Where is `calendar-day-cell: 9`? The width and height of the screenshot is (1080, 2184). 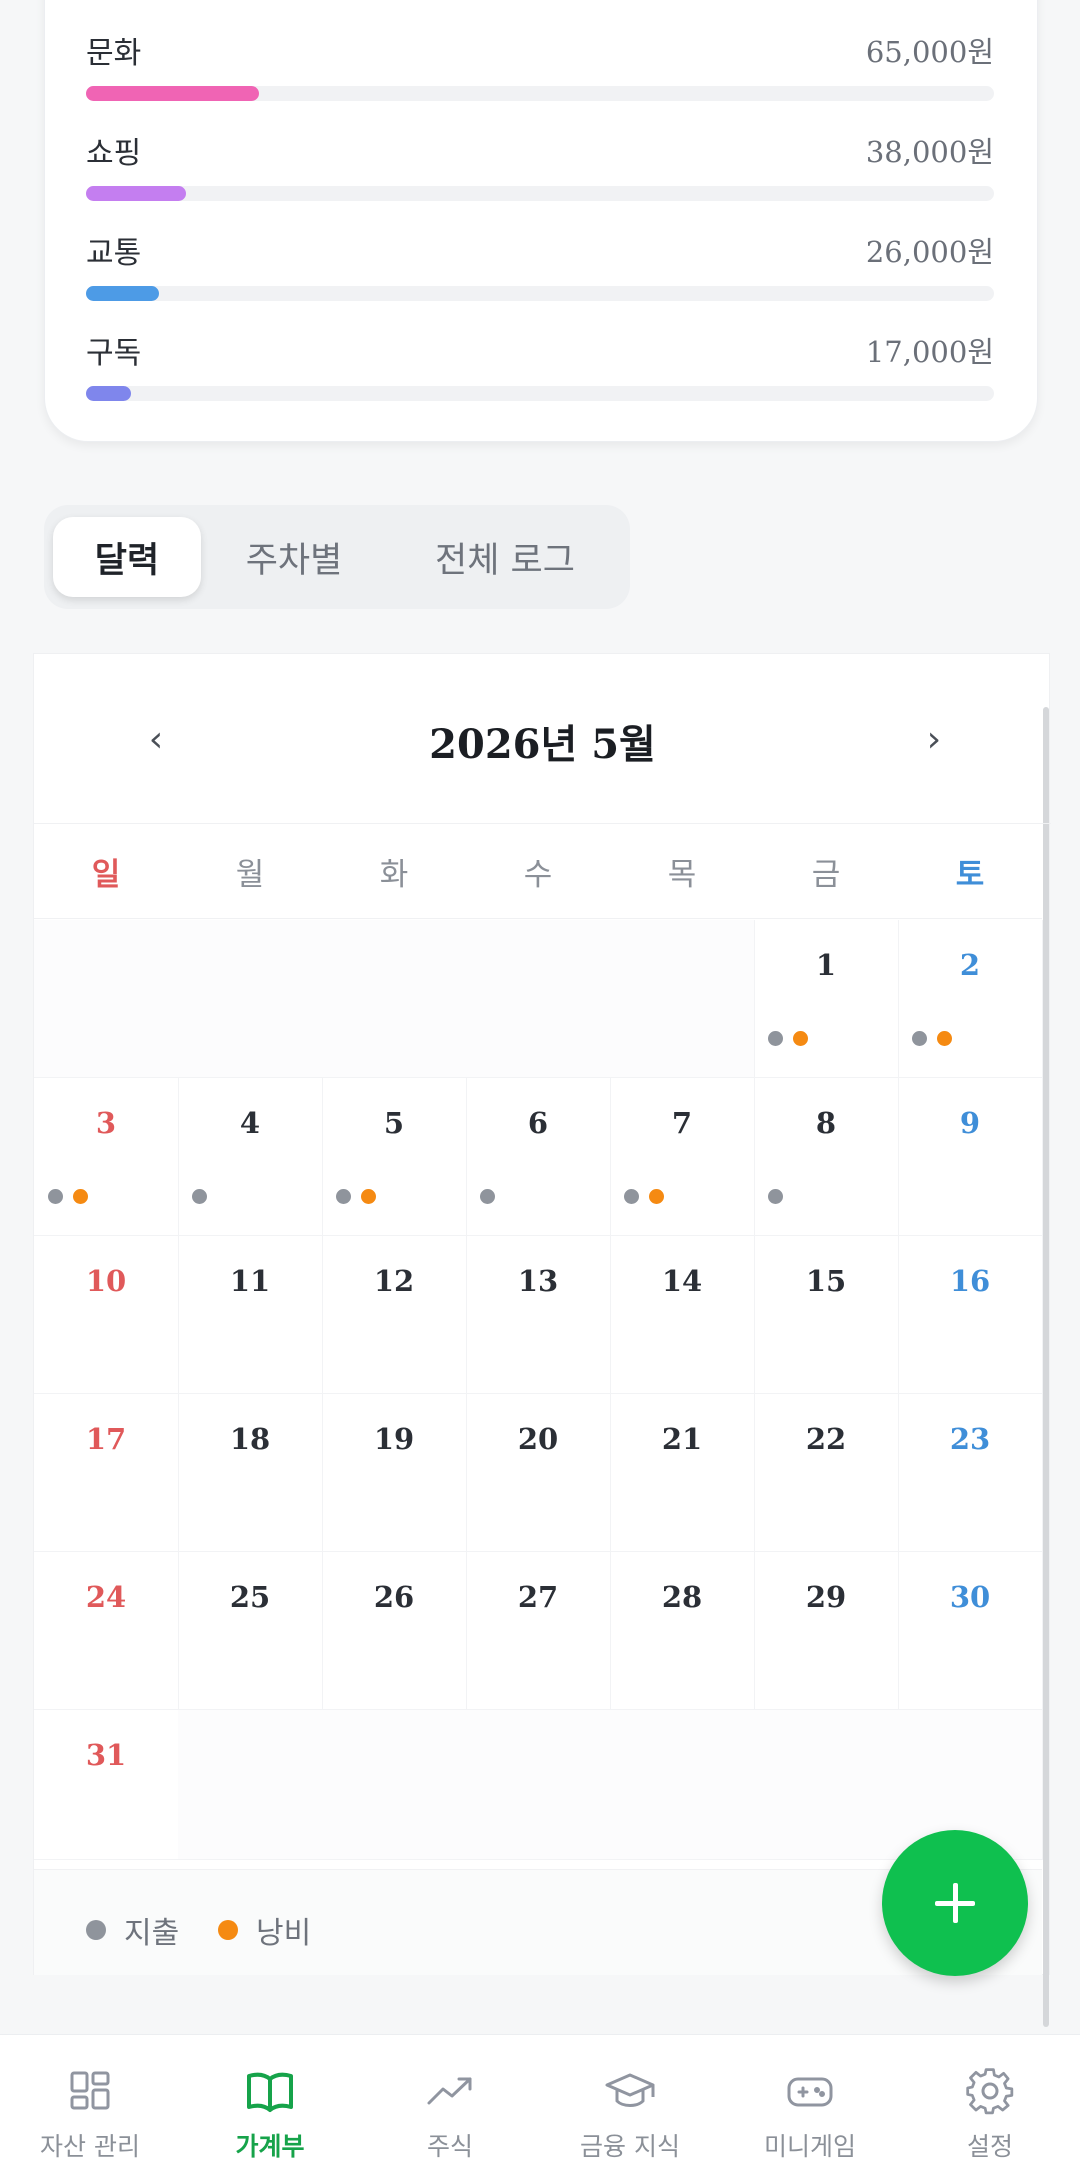 calendar-day-cell: 9 is located at coordinates (970, 1157).